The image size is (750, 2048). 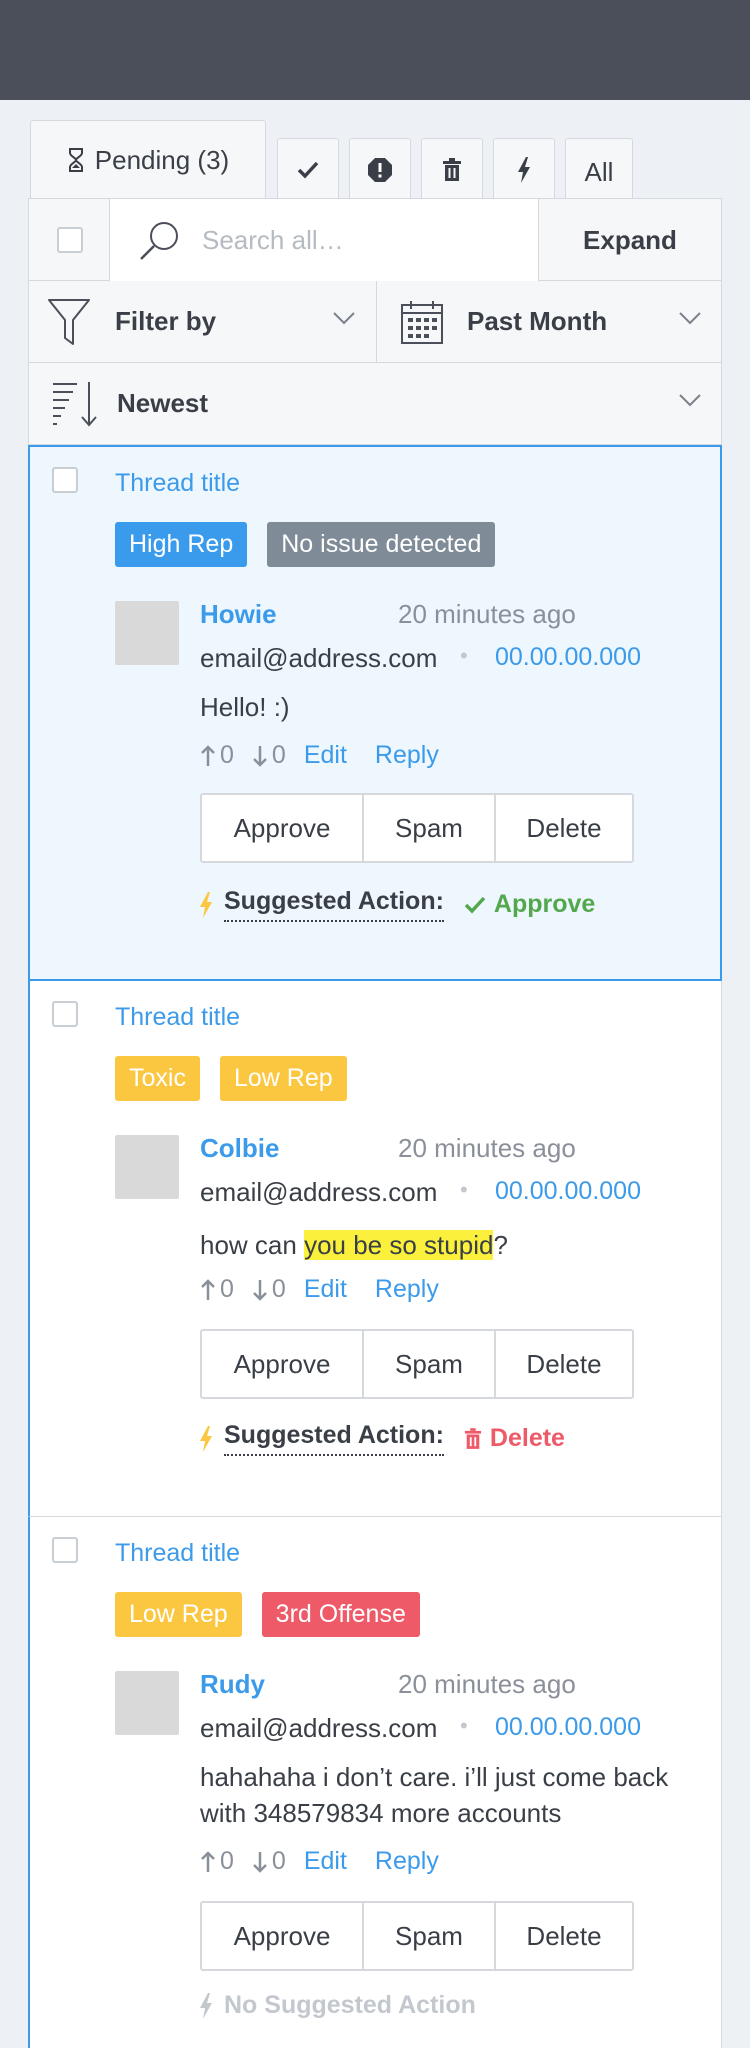 I want to click on badge-toxic: Toxic, so click(x=157, y=1078).